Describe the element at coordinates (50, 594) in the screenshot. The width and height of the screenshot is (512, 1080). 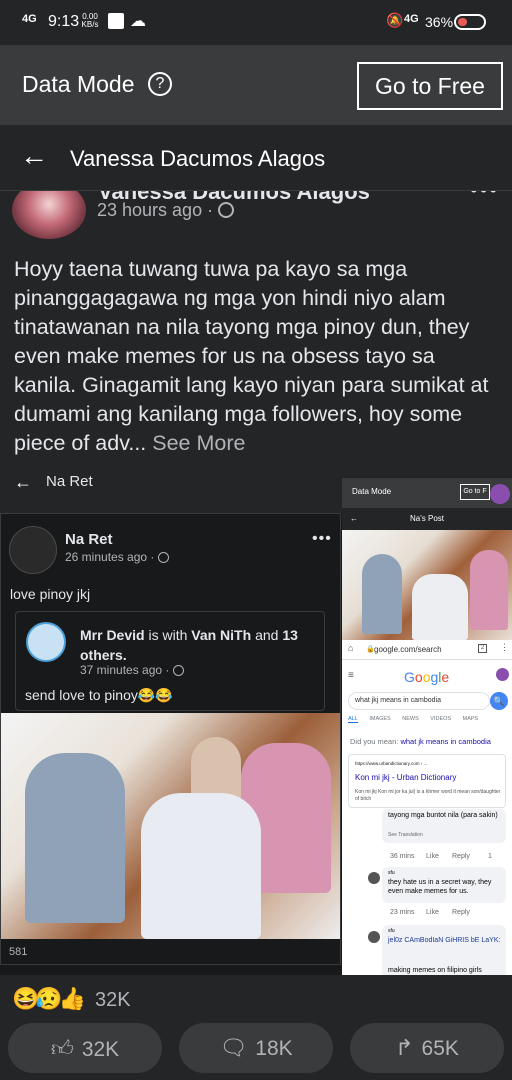
I see `inner-text: love pinoy jkj` at that location.